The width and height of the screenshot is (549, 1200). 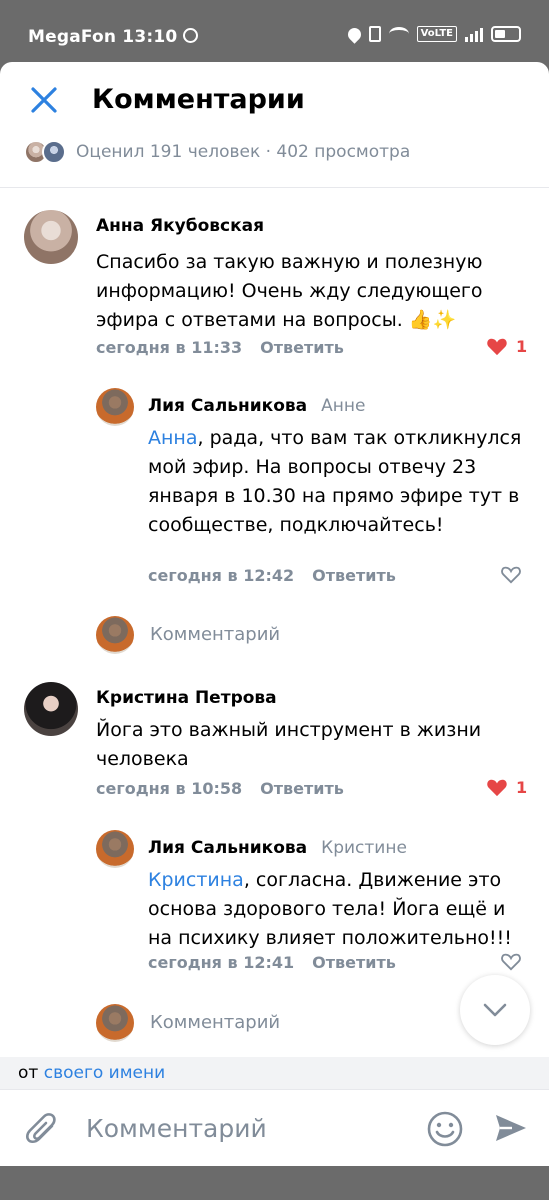 What do you see at coordinates (103, 37) in the screenshot?
I see `carrier-time-text: MegaFon 13:10` at bounding box center [103, 37].